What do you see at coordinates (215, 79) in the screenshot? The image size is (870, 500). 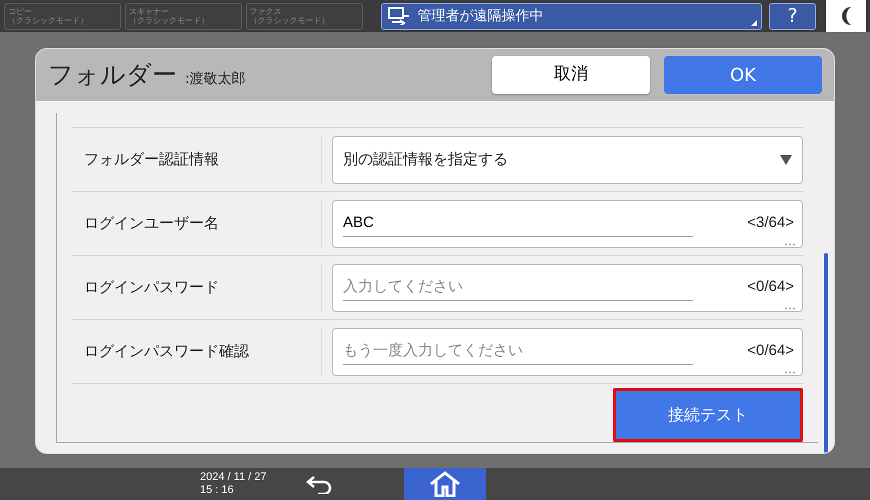 I see `dialog-subtitle: :渡敬太郎` at bounding box center [215, 79].